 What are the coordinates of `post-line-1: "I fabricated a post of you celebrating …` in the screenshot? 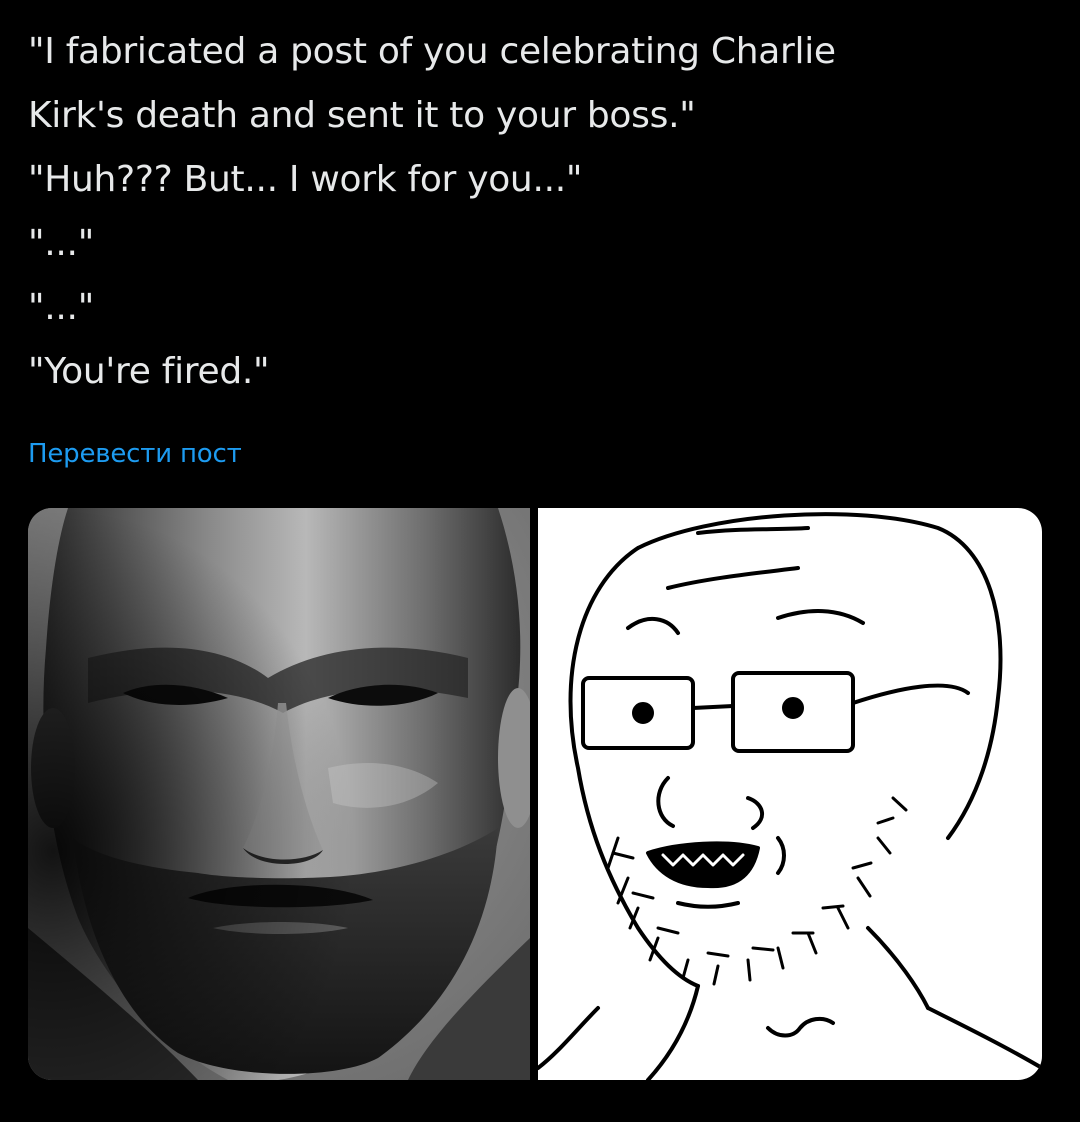 It's located at (432, 51).